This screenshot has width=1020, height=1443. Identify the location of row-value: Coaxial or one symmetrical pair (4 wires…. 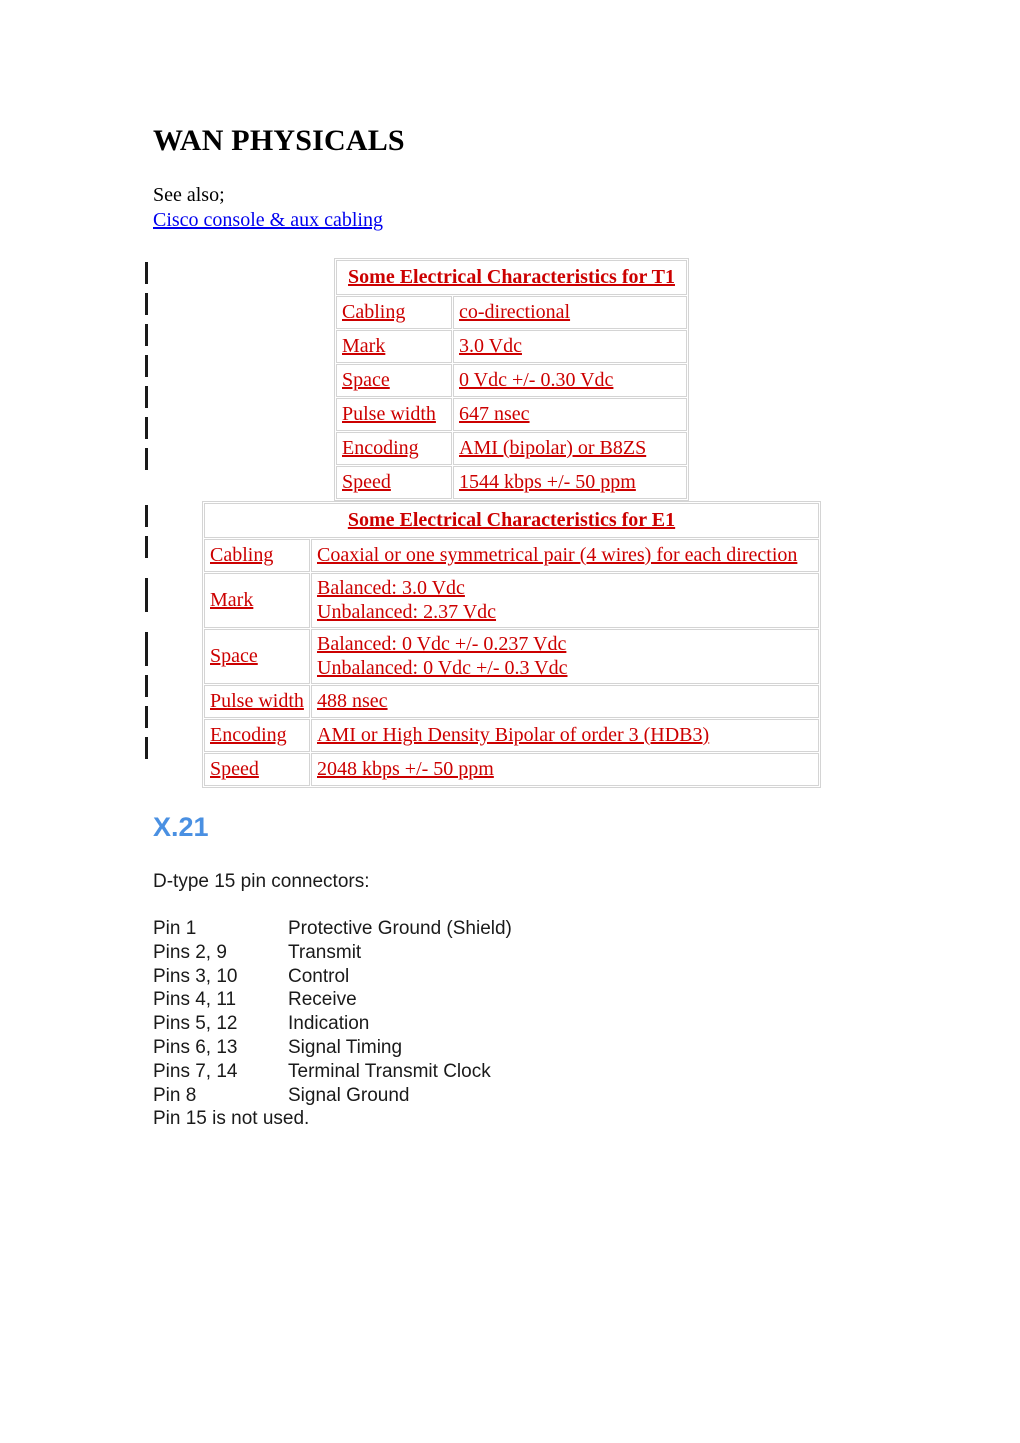
(557, 555).